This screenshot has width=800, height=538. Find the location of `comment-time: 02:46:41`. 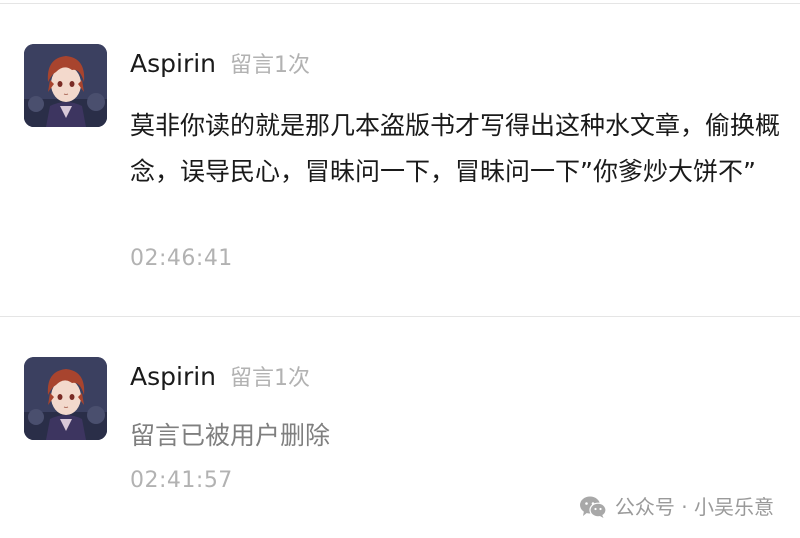

comment-time: 02:46:41 is located at coordinates (181, 258).